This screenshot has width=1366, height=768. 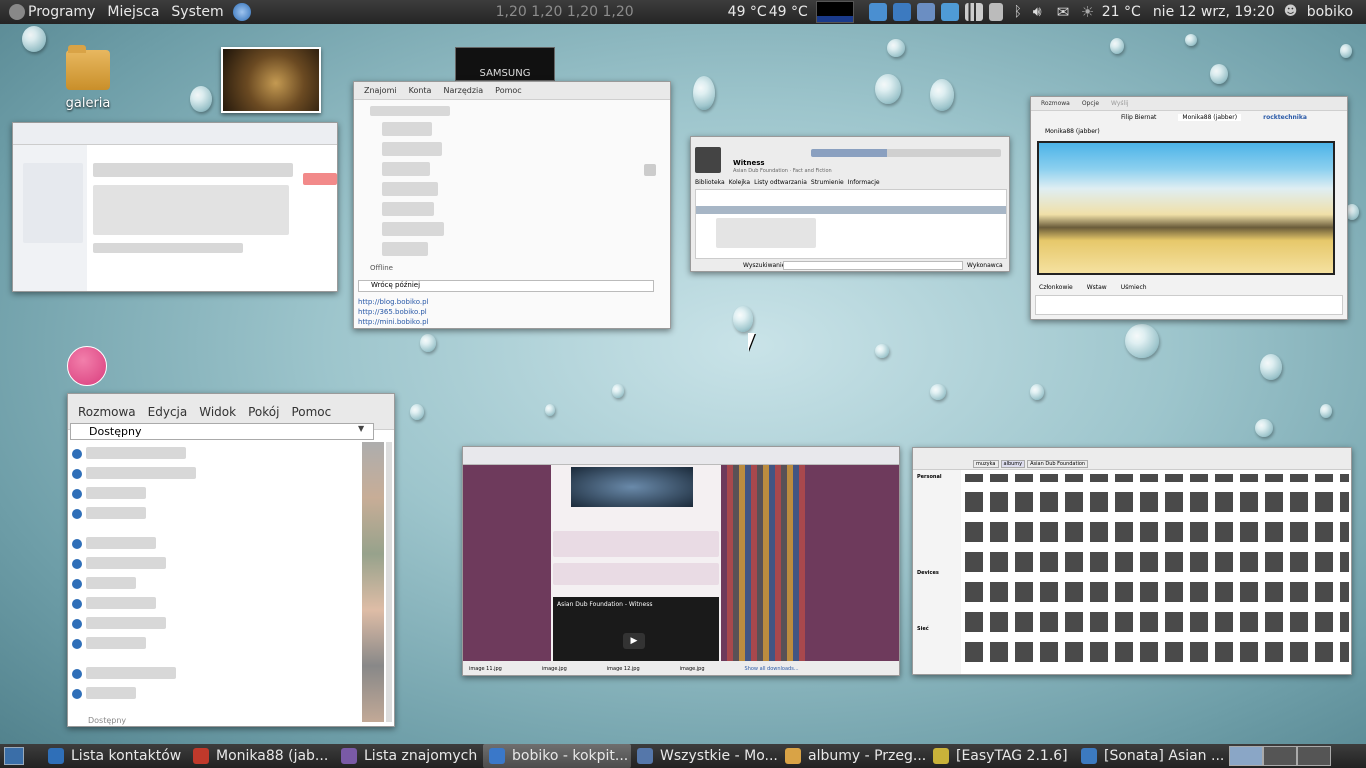 I want to click on contacts-menu-4: Pomoc, so click(x=311, y=412).